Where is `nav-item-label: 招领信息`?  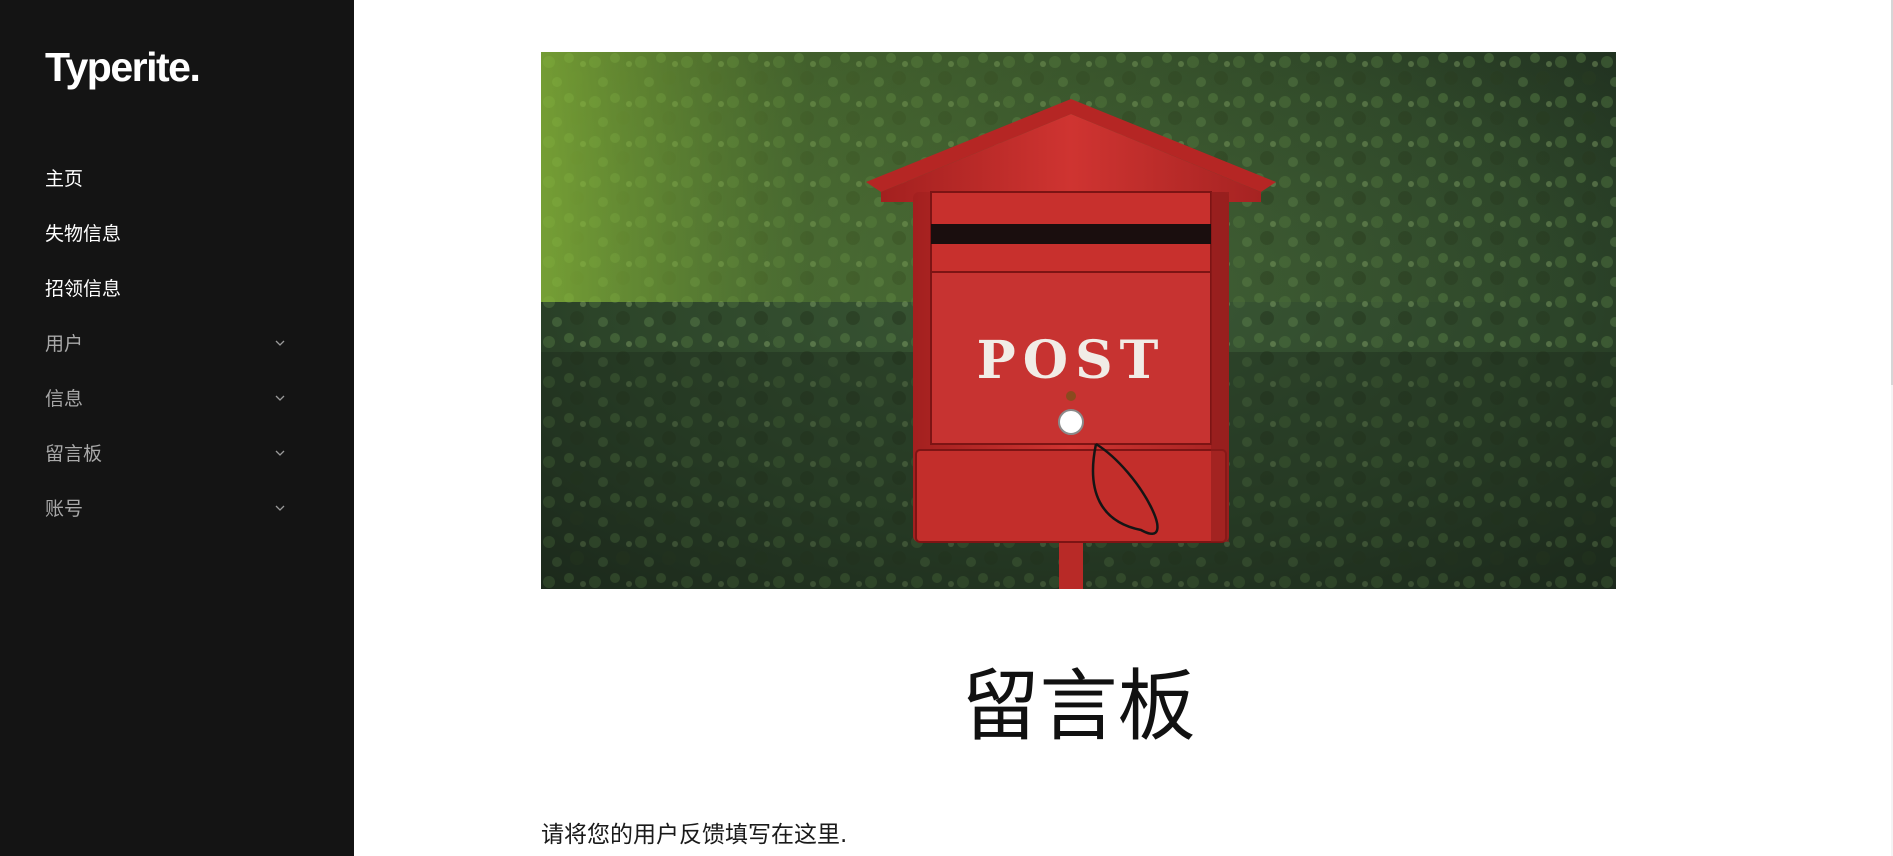
nav-item-label: 招领信息 is located at coordinates (83, 289).